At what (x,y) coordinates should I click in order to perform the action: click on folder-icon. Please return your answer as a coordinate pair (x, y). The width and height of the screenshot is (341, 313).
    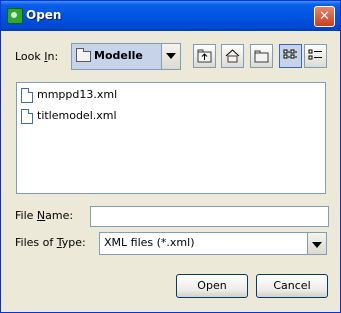
    Looking at the image, I should click on (83, 55).